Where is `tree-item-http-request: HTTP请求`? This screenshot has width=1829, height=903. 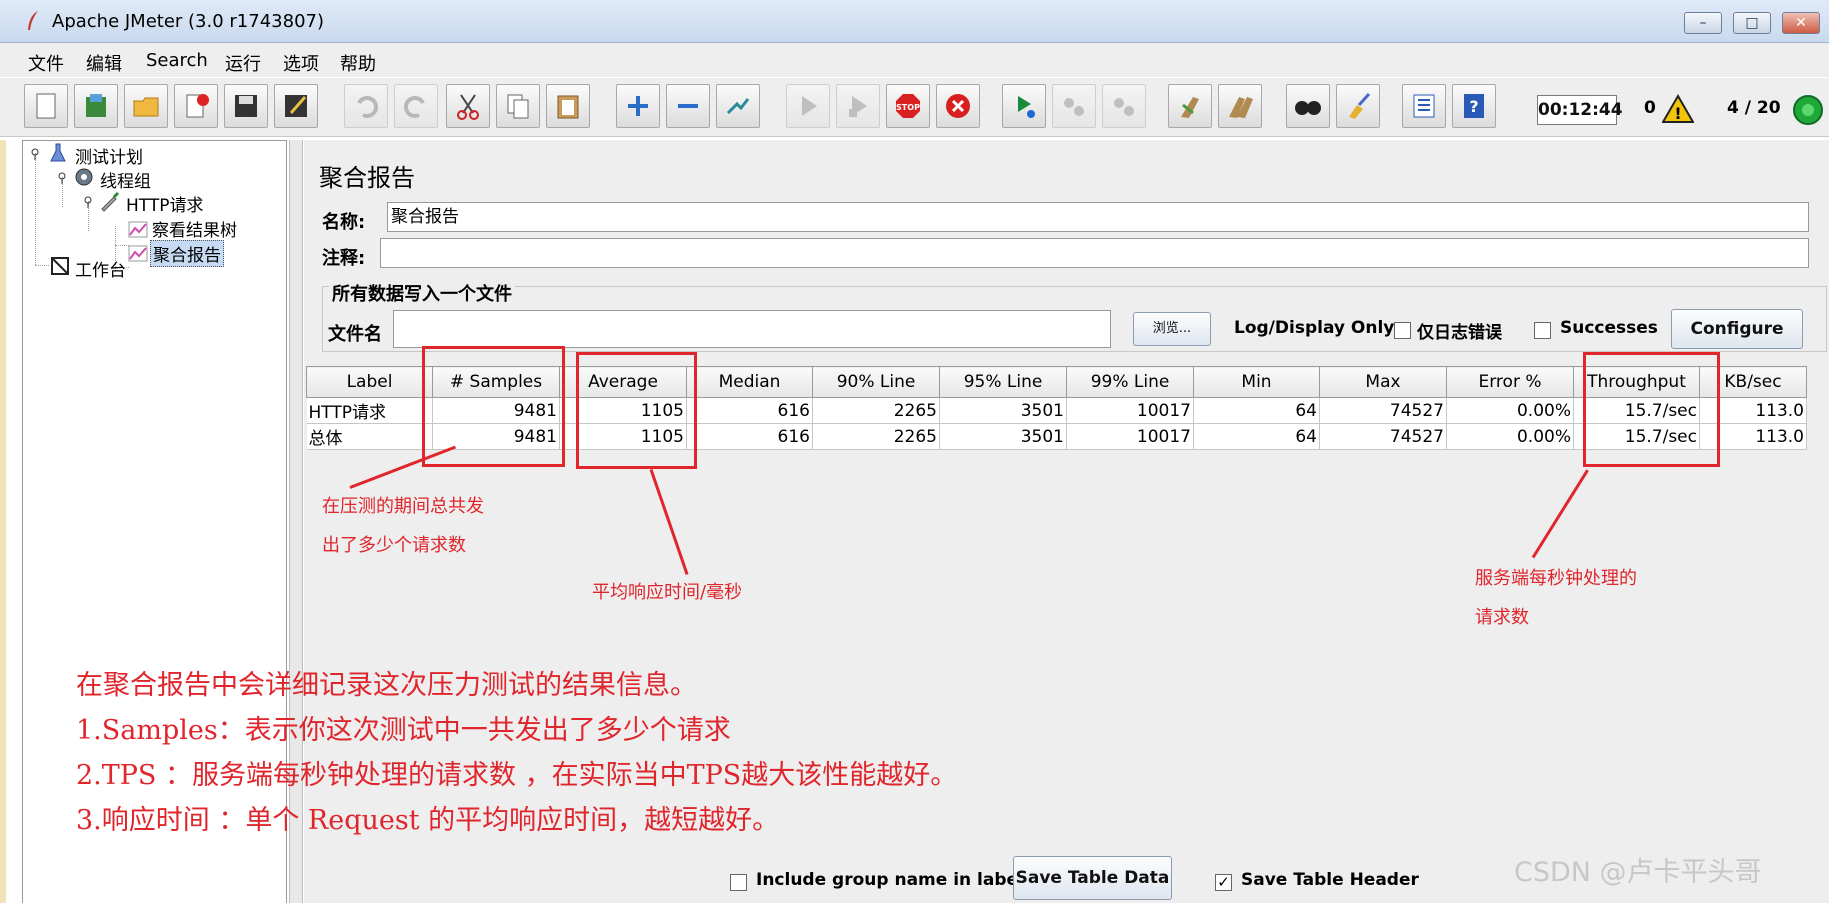 tree-item-http-request: HTTP请求 is located at coordinates (165, 203).